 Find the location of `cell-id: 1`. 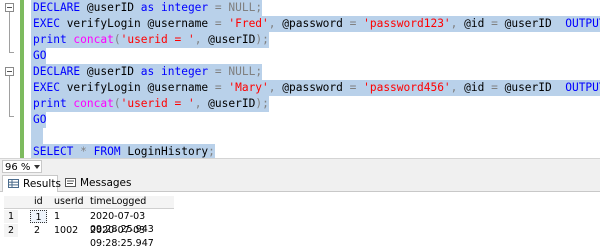

cell-id: 1 is located at coordinates (38, 216).